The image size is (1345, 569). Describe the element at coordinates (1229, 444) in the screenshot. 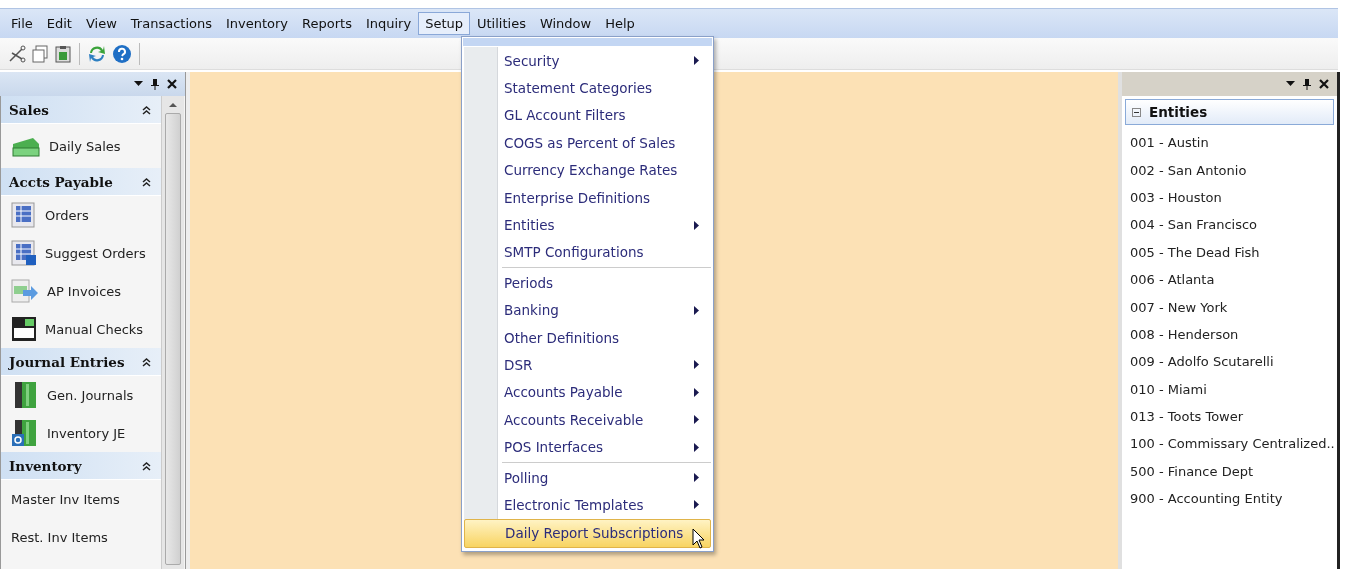

I see `entity-item: 100 - Commissary Centralized..` at that location.